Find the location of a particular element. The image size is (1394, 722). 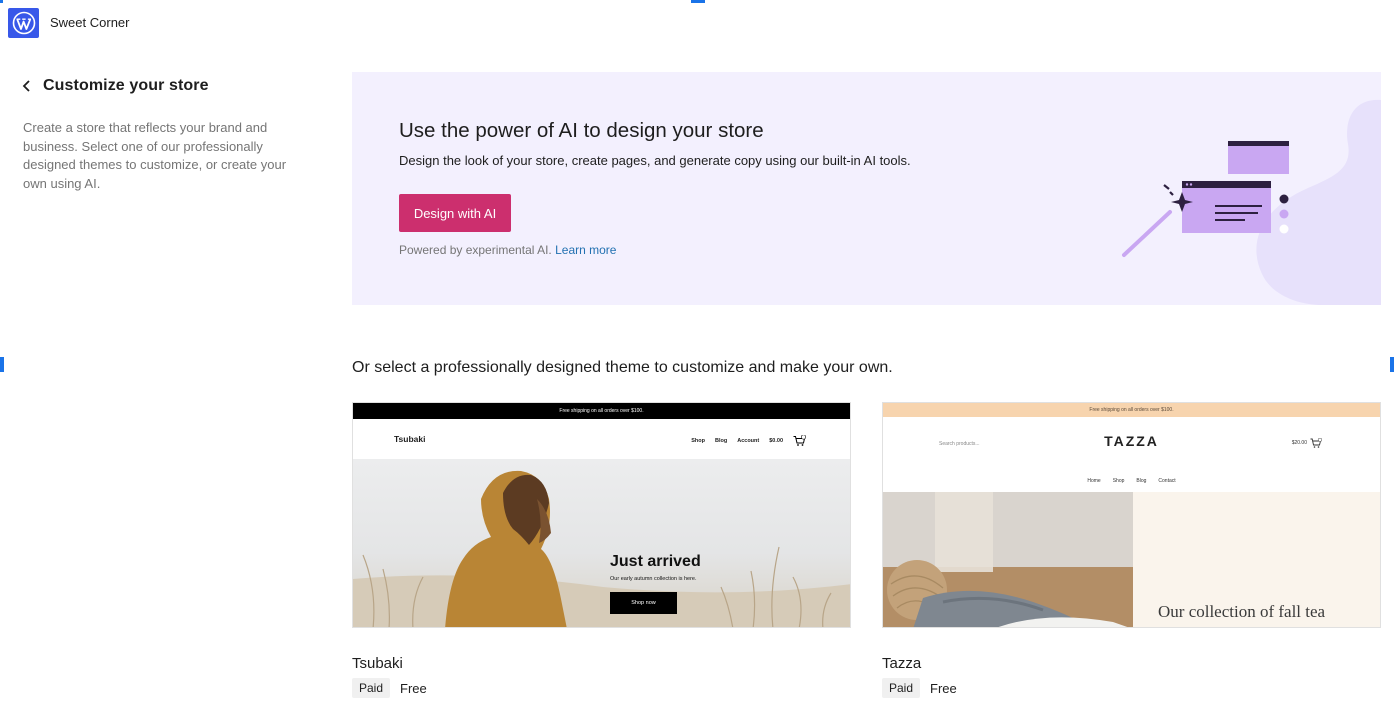

preview-cart-total: $20.00 is located at coordinates (1299, 443).